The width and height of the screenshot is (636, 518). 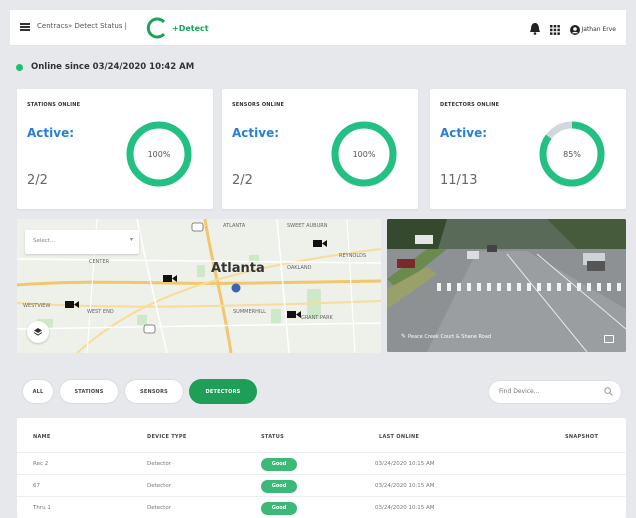 I want to click on device-filter-tabs: ALL STATIONS SENSORS DETECTORS, so click(x=139, y=391).